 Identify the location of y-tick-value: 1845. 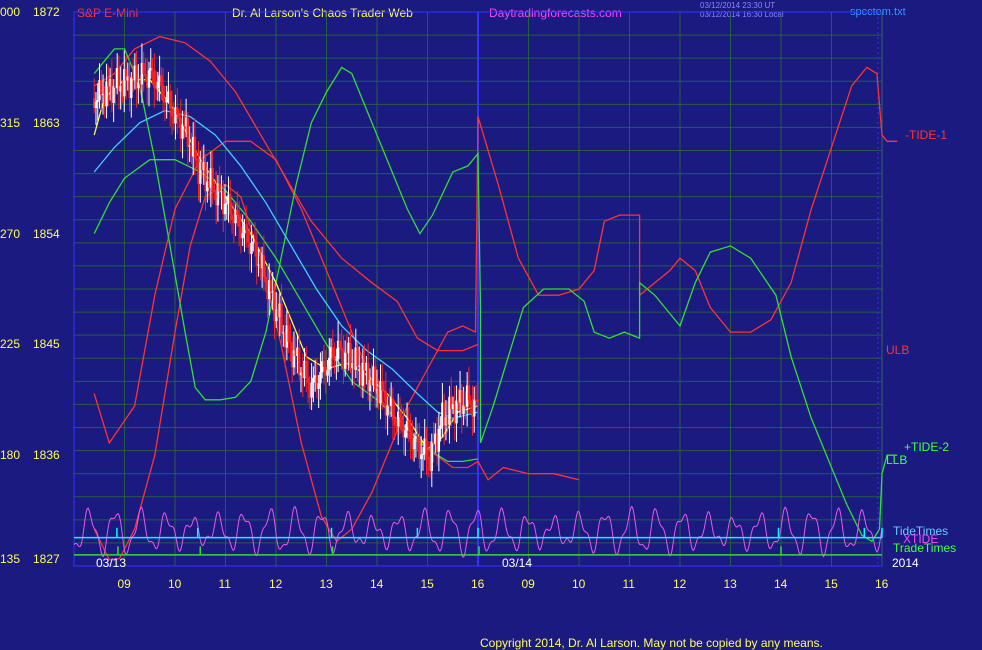
(46, 344).